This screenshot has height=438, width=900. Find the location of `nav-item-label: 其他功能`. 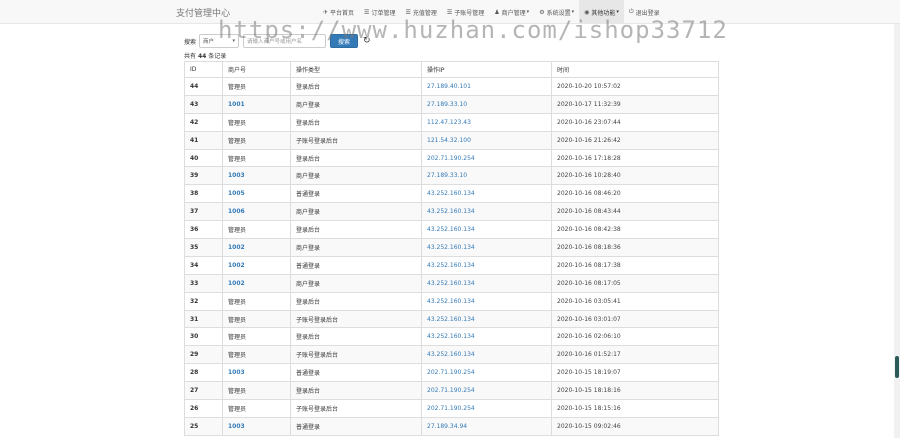

nav-item-label: 其他功能 is located at coordinates (603, 13).